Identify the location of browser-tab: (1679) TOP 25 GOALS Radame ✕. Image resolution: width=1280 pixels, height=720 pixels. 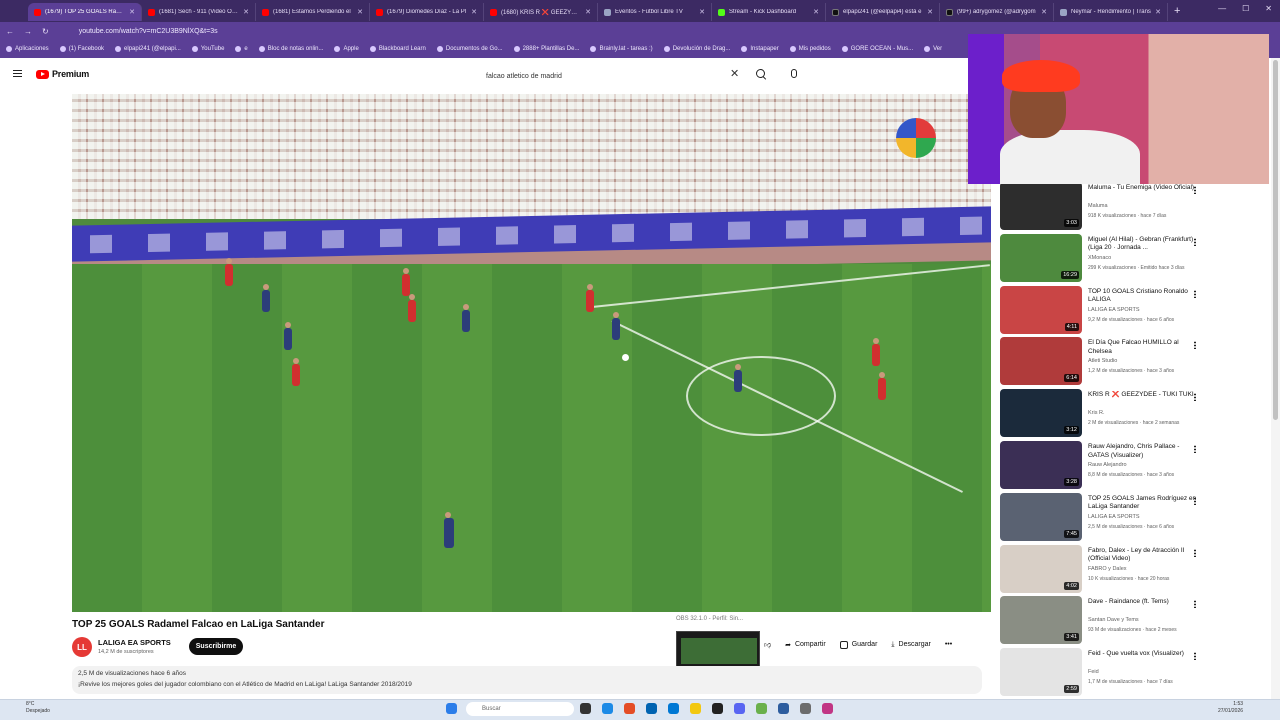
(85, 12).